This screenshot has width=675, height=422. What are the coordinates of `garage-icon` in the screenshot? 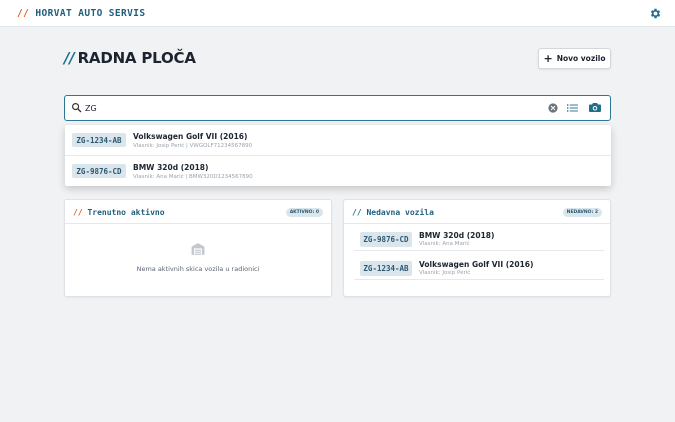 It's located at (198, 249).